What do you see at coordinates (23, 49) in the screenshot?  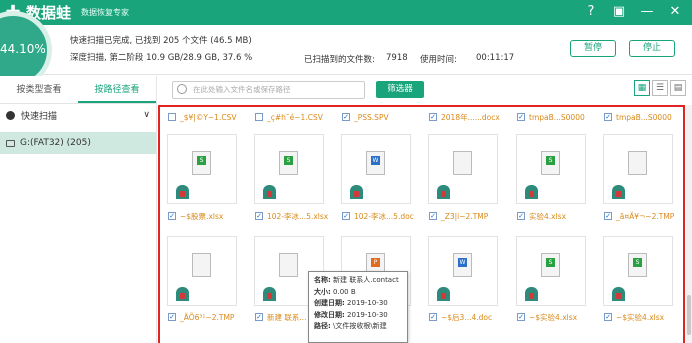 I see `progress-percent: 44.10%` at bounding box center [23, 49].